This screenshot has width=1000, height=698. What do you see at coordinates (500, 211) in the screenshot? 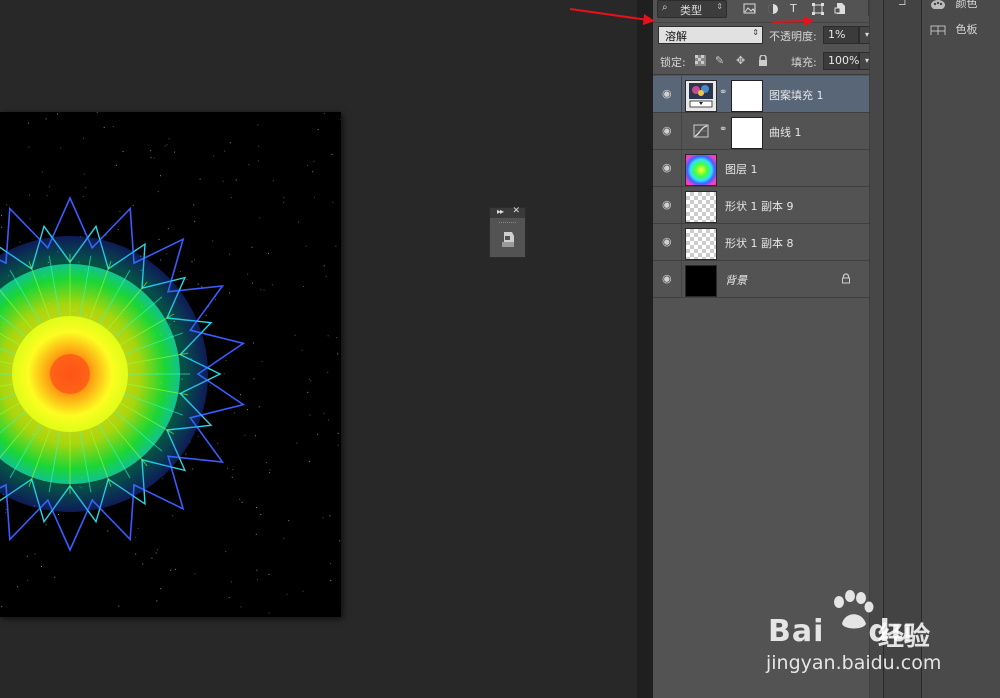
I see `expand-arrows-icon: ▸▸` at bounding box center [500, 211].